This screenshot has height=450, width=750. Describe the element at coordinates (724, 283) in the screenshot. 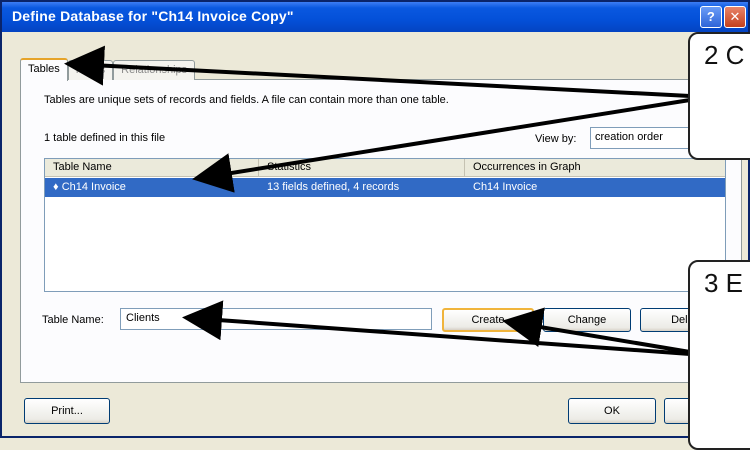

I see `callout-step-3-line-1: 3 E` at that location.